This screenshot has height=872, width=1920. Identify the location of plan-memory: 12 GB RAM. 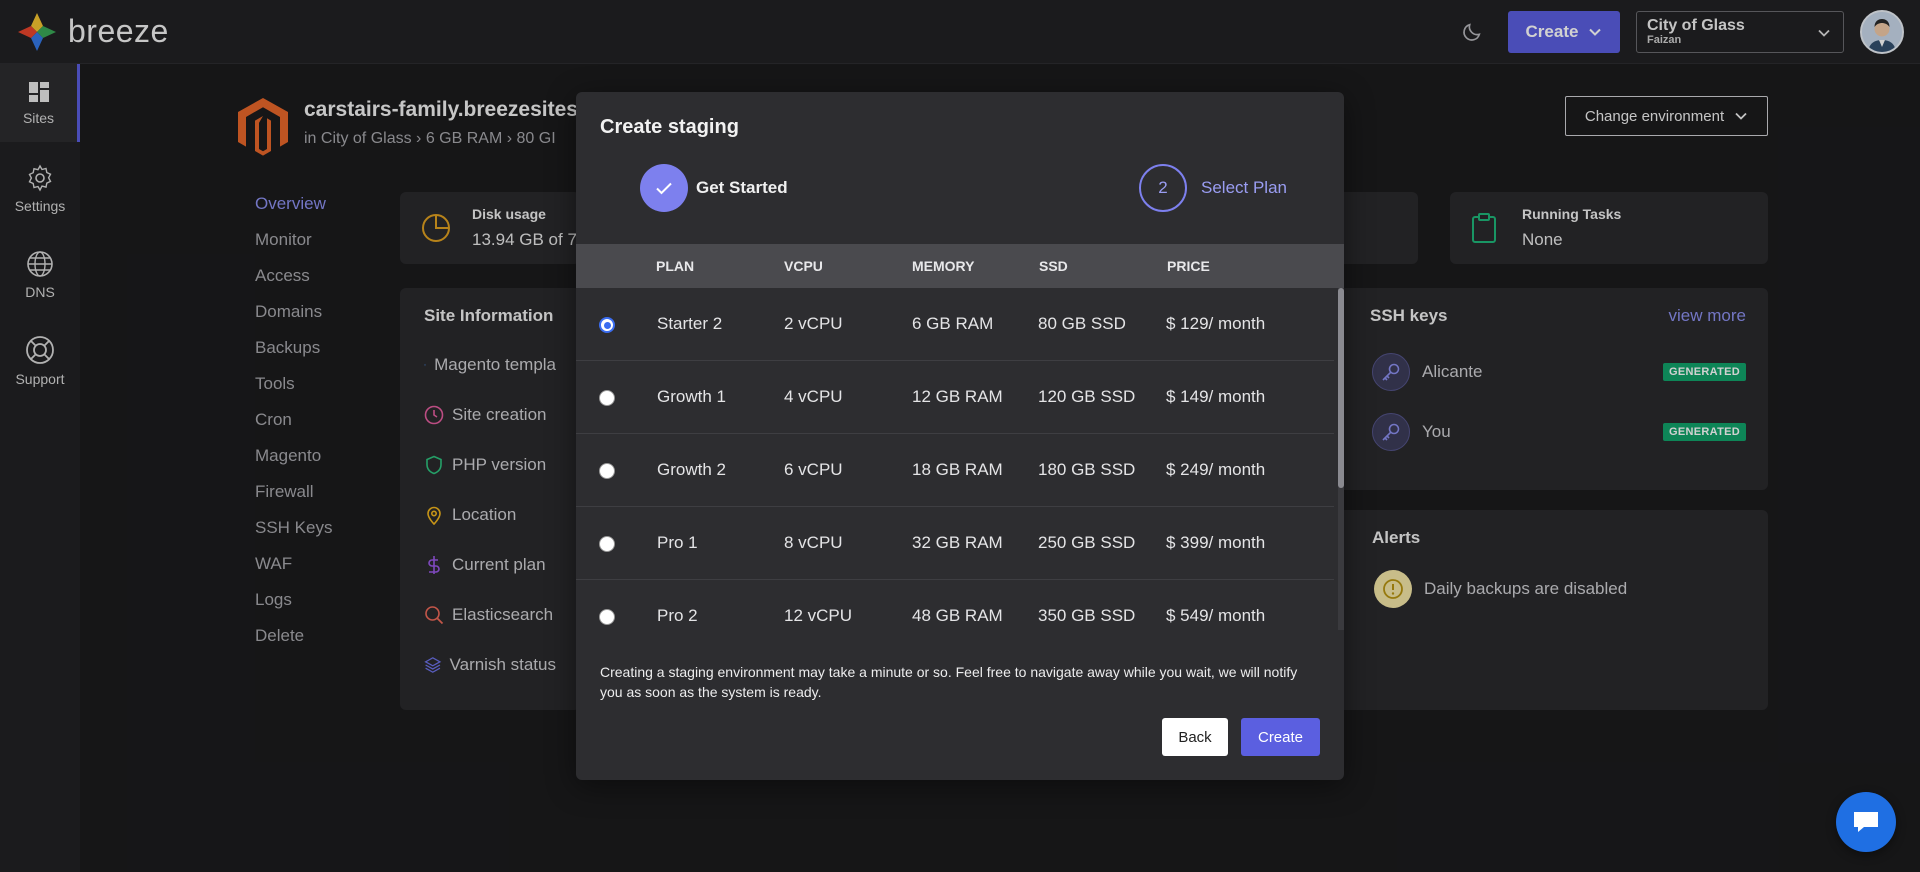
(957, 396).